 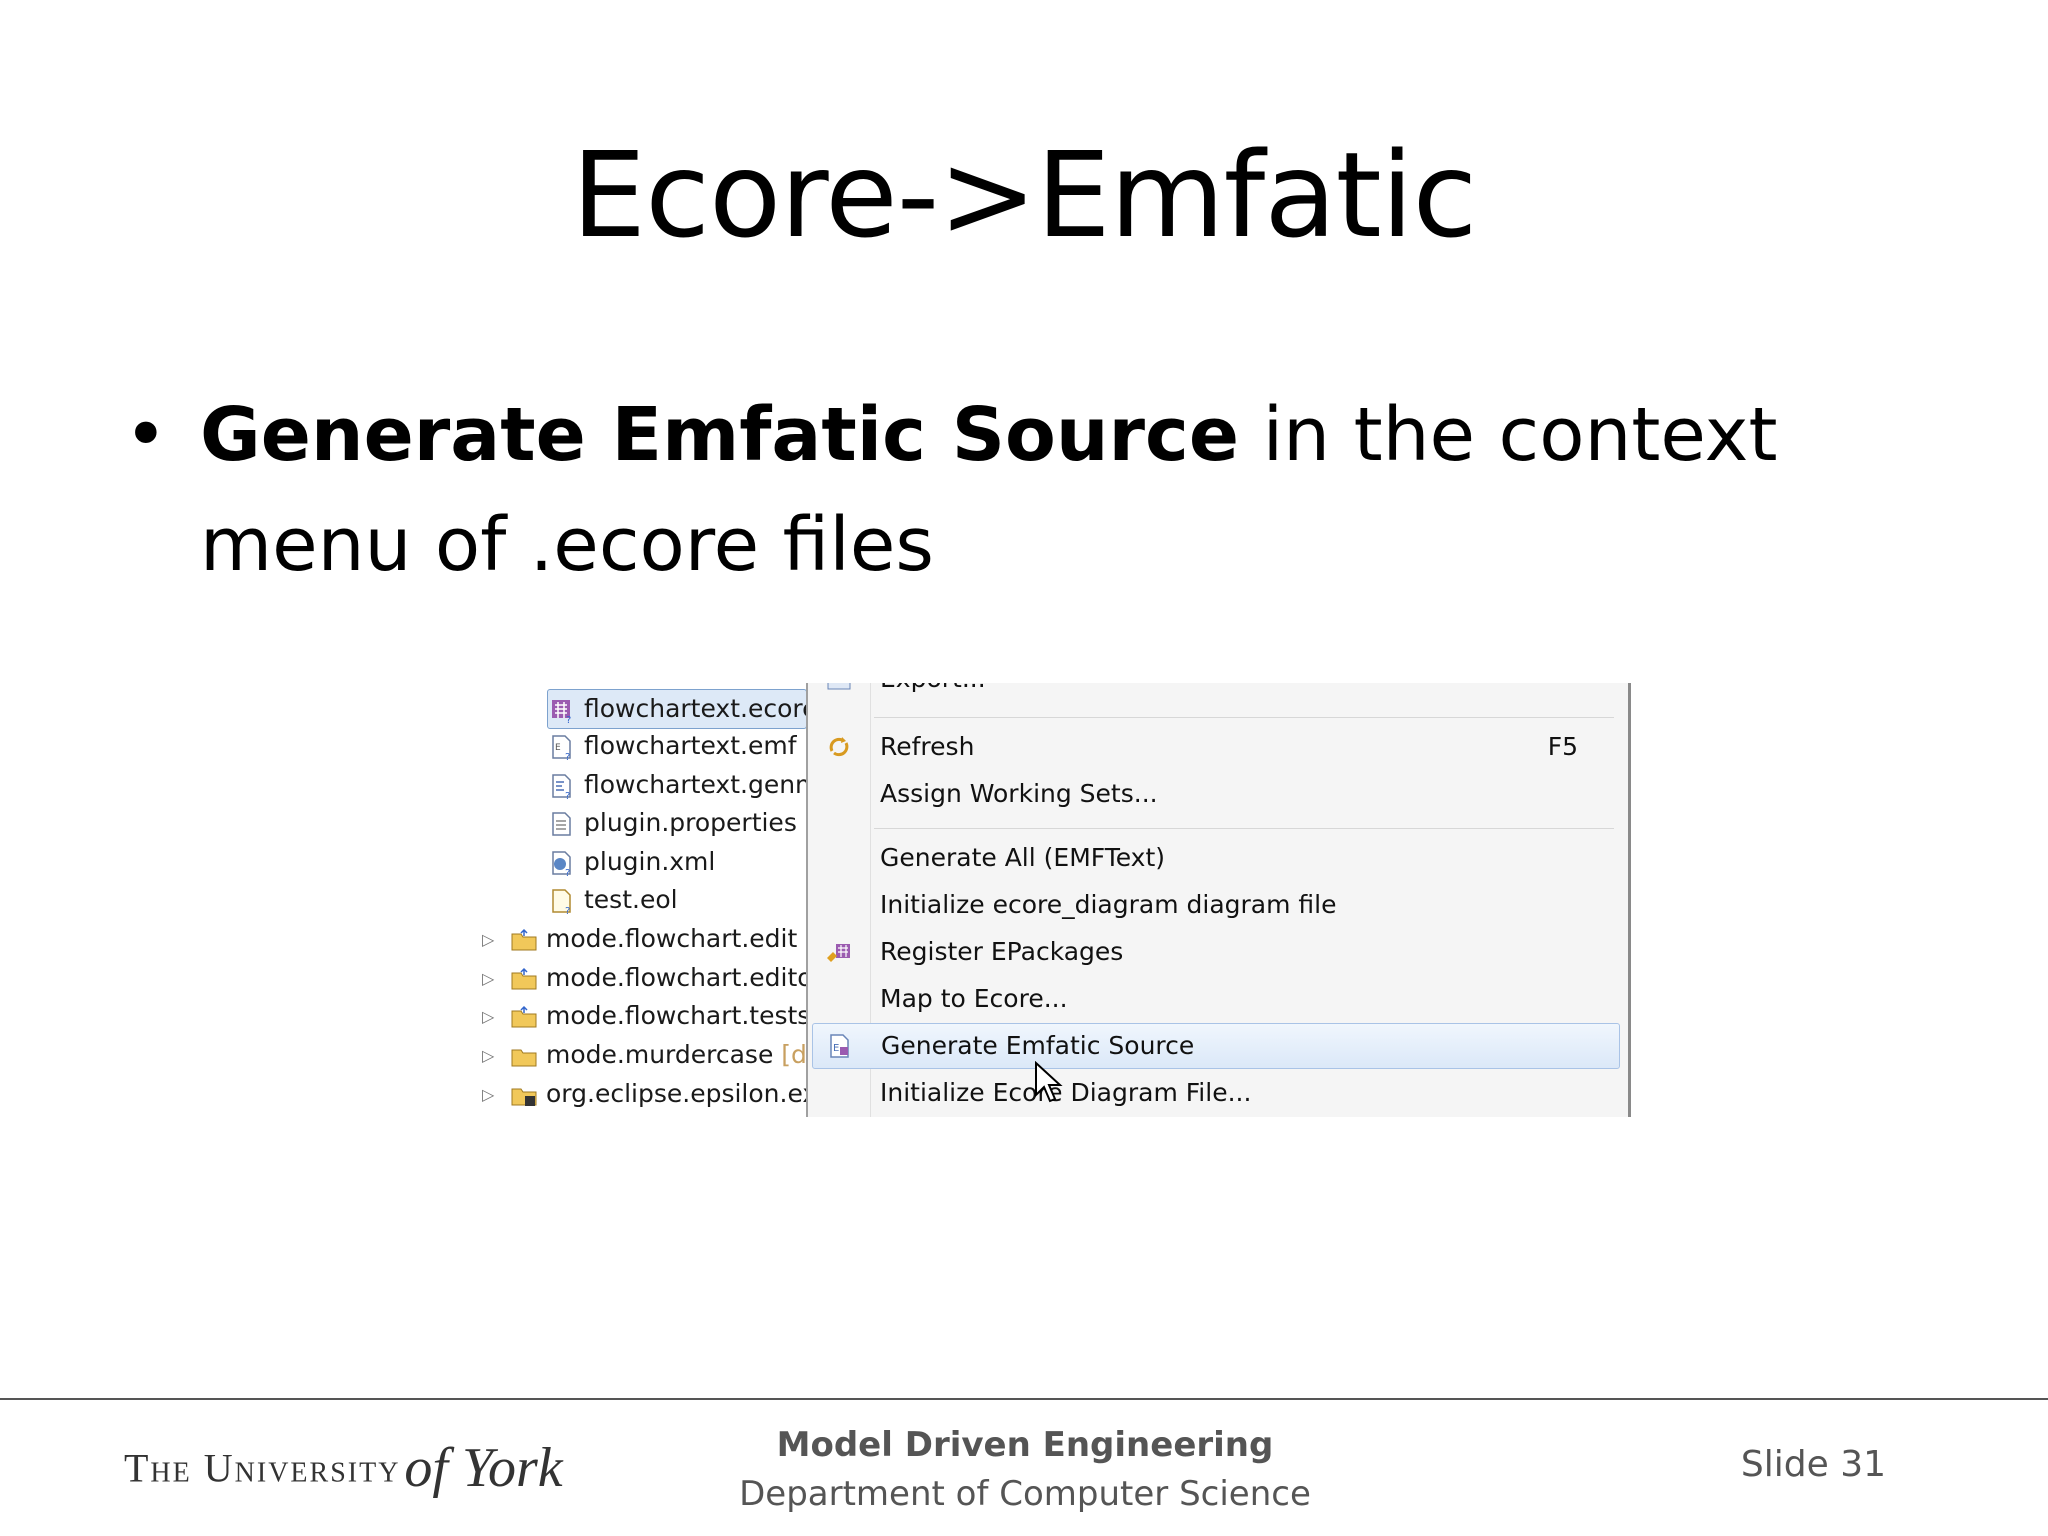 I want to click on ecore-file-icon: ?, so click(x=561, y=712).